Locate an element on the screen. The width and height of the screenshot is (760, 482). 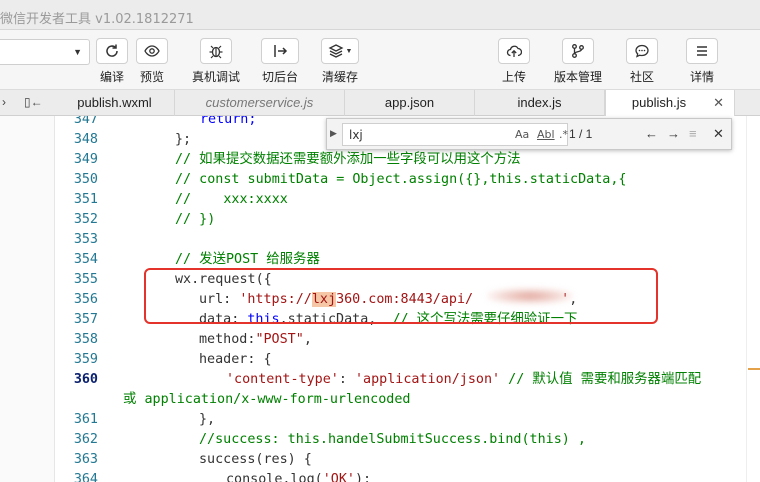
code-token: // 默认值 需要和服务器端匹配 is located at coordinates (601, 379).